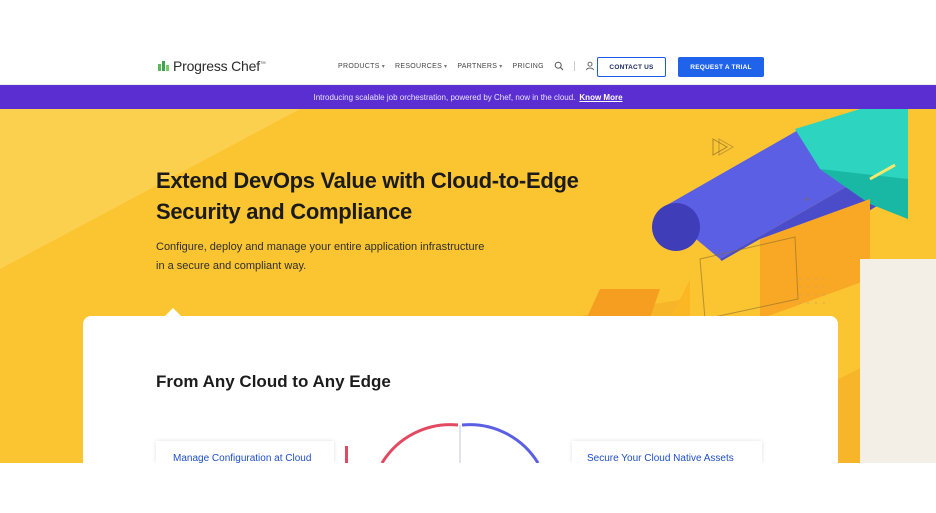 The image size is (936, 513). I want to click on search-icon, so click(559, 66).